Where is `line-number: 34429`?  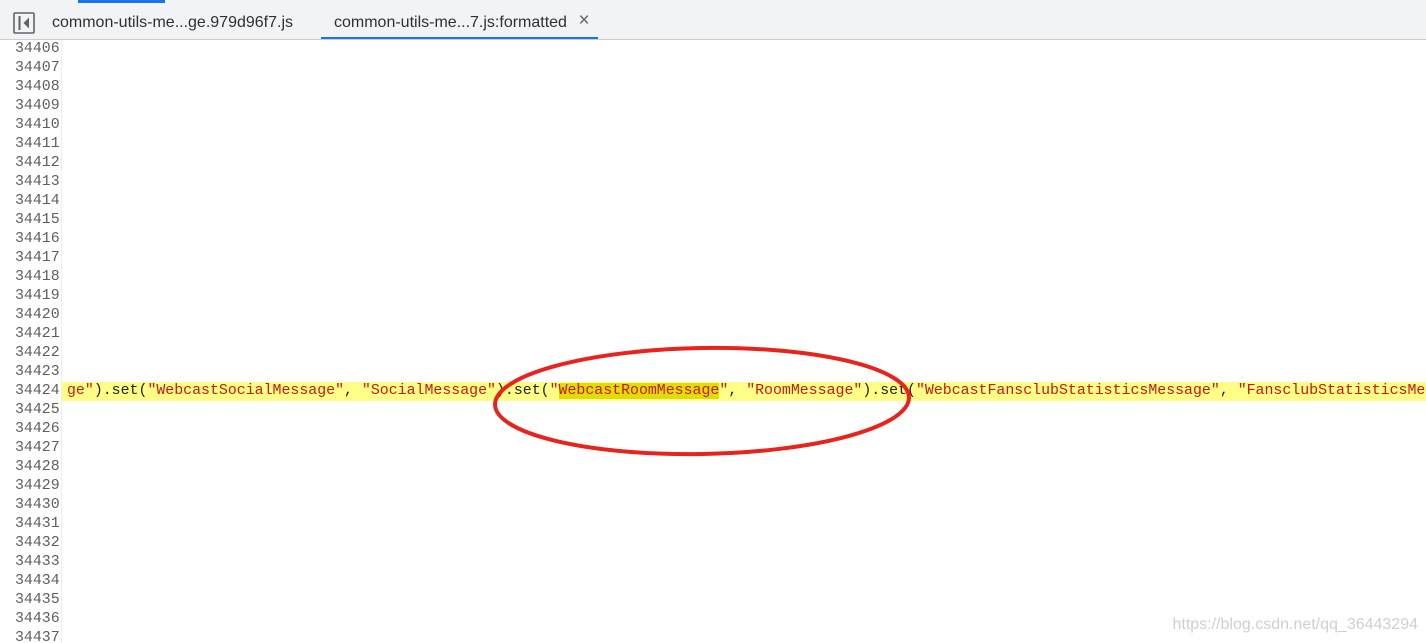
line-number: 34429 is located at coordinates (31, 486).